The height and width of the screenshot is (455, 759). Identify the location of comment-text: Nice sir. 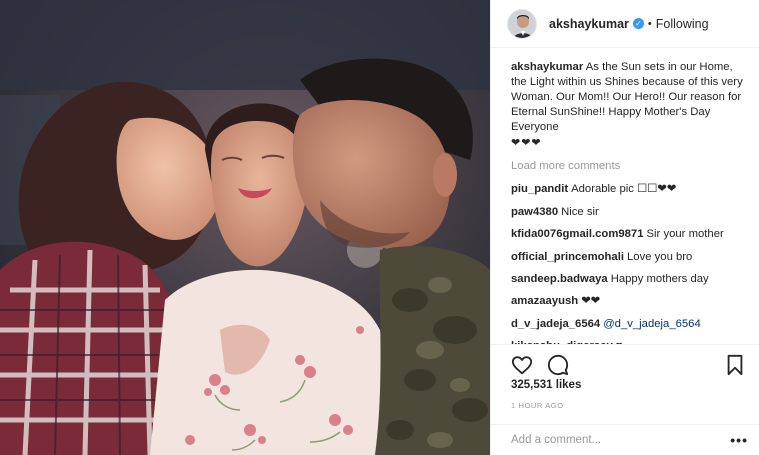
(580, 211).